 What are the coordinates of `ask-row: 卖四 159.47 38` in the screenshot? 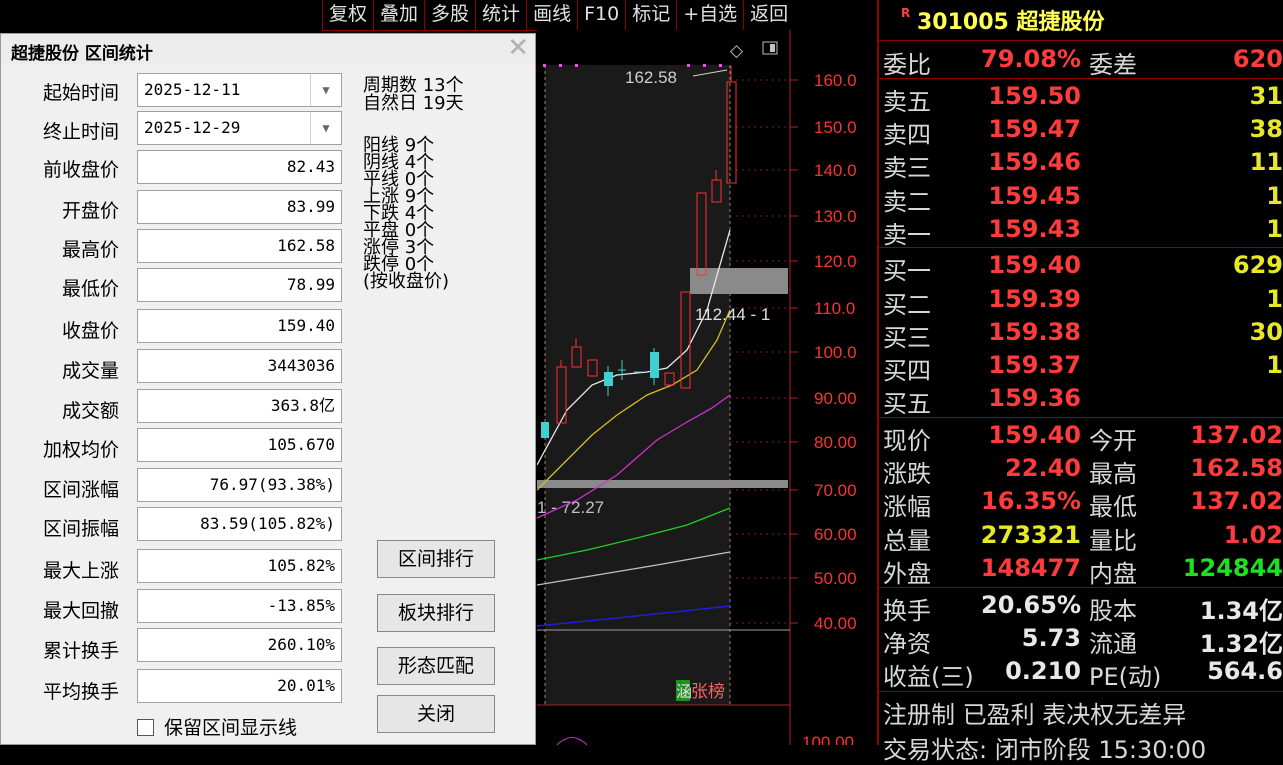 It's located at (1081, 131).